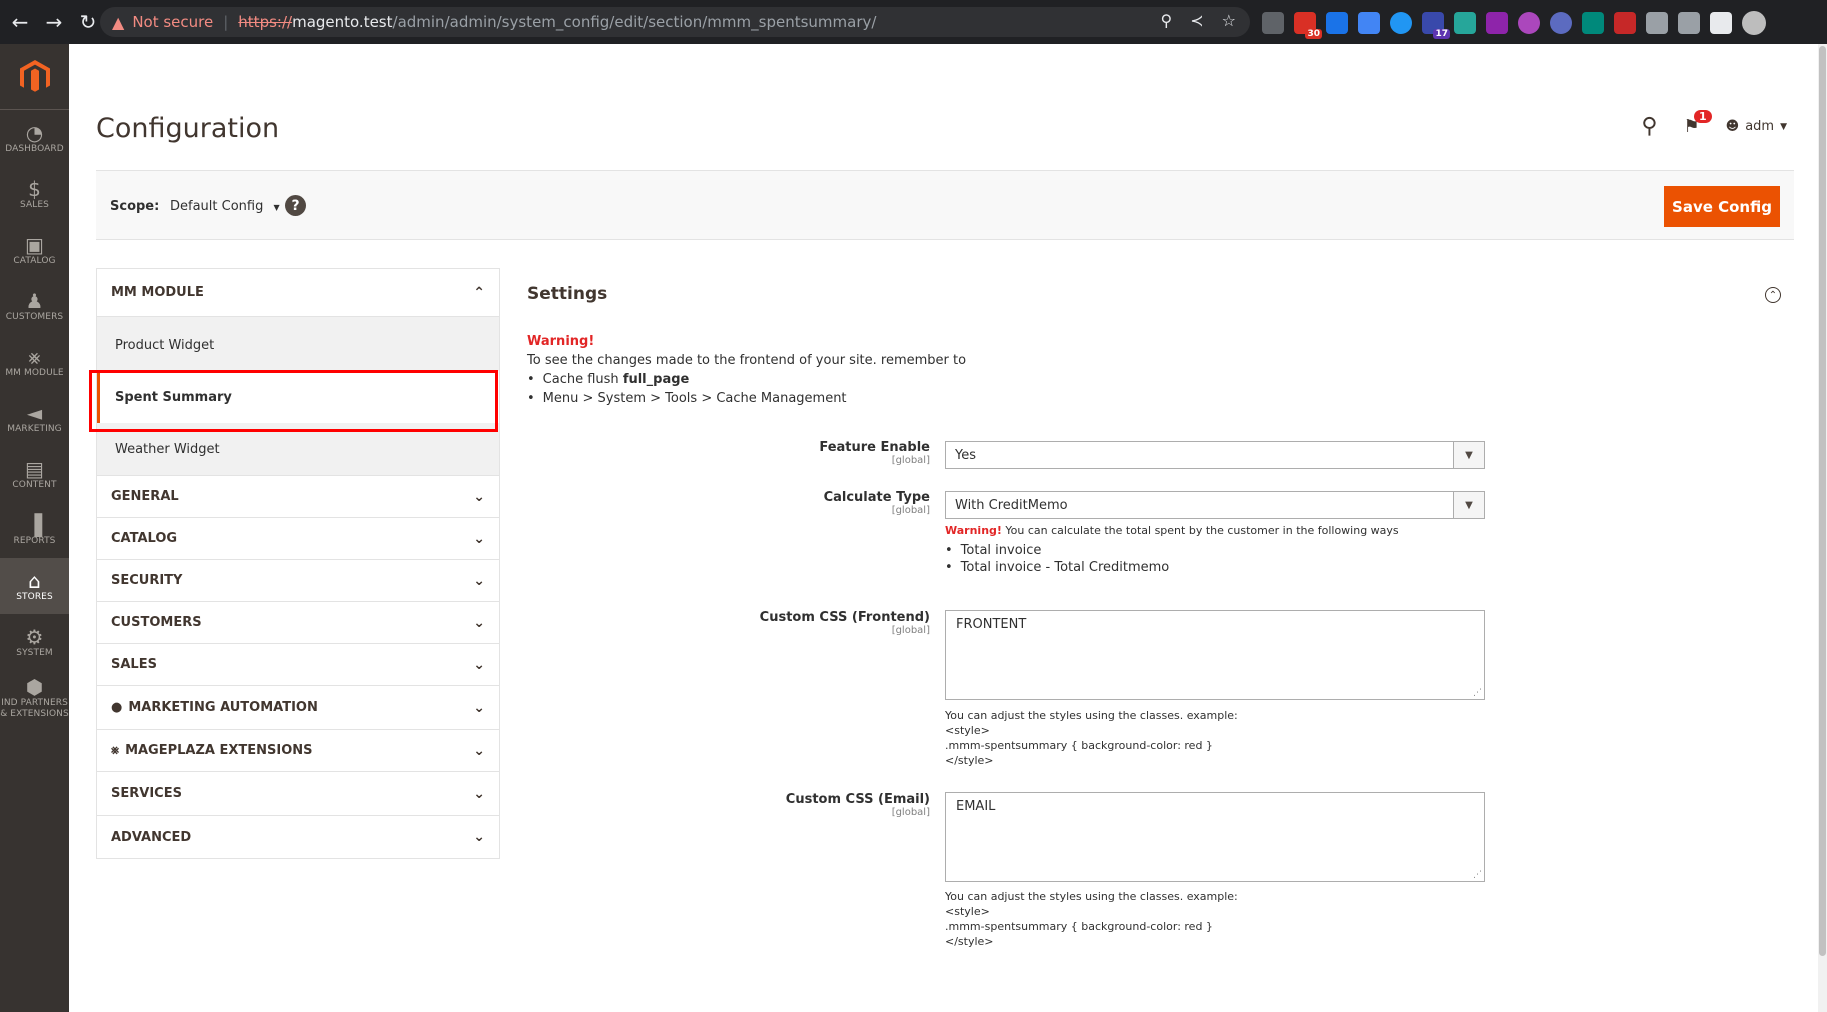  I want to click on reload-icon: ↻, so click(88, 22).